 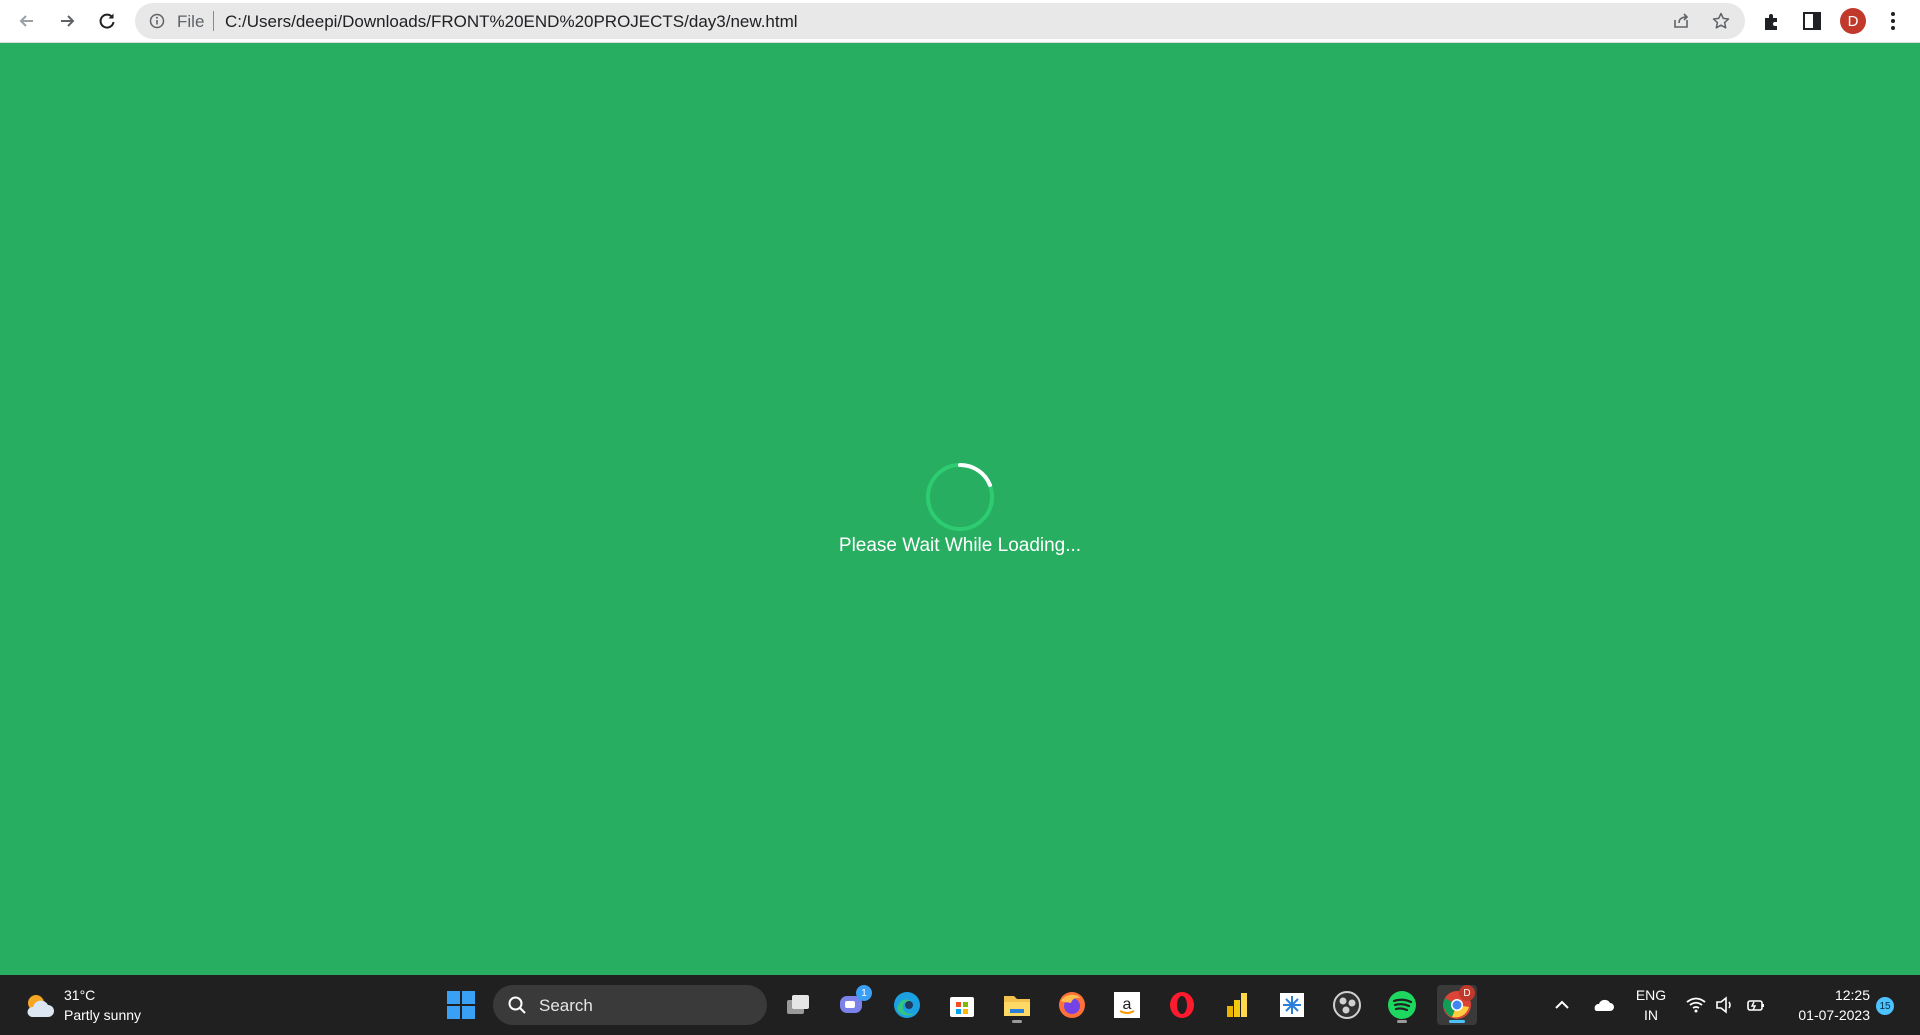 I want to click on power-bi-icon, so click(x=1237, y=1005).